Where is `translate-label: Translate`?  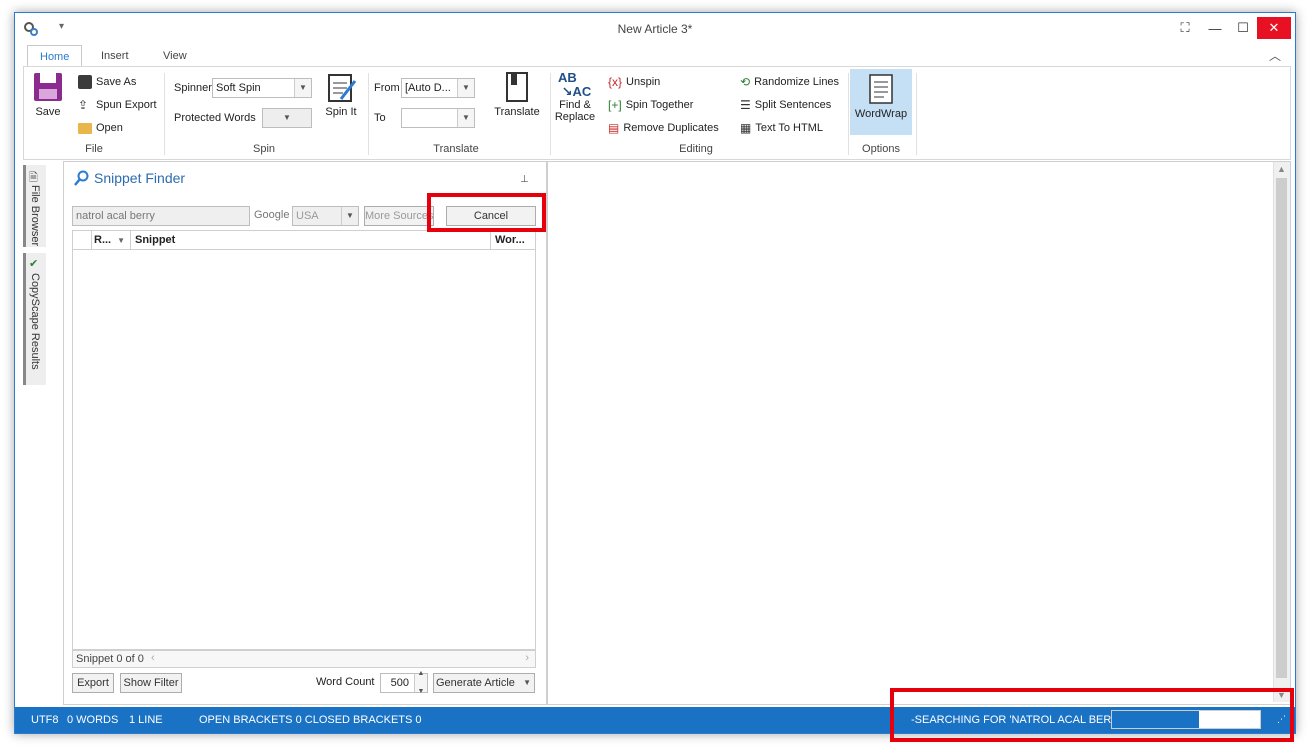
translate-label: Translate is located at coordinates (517, 112).